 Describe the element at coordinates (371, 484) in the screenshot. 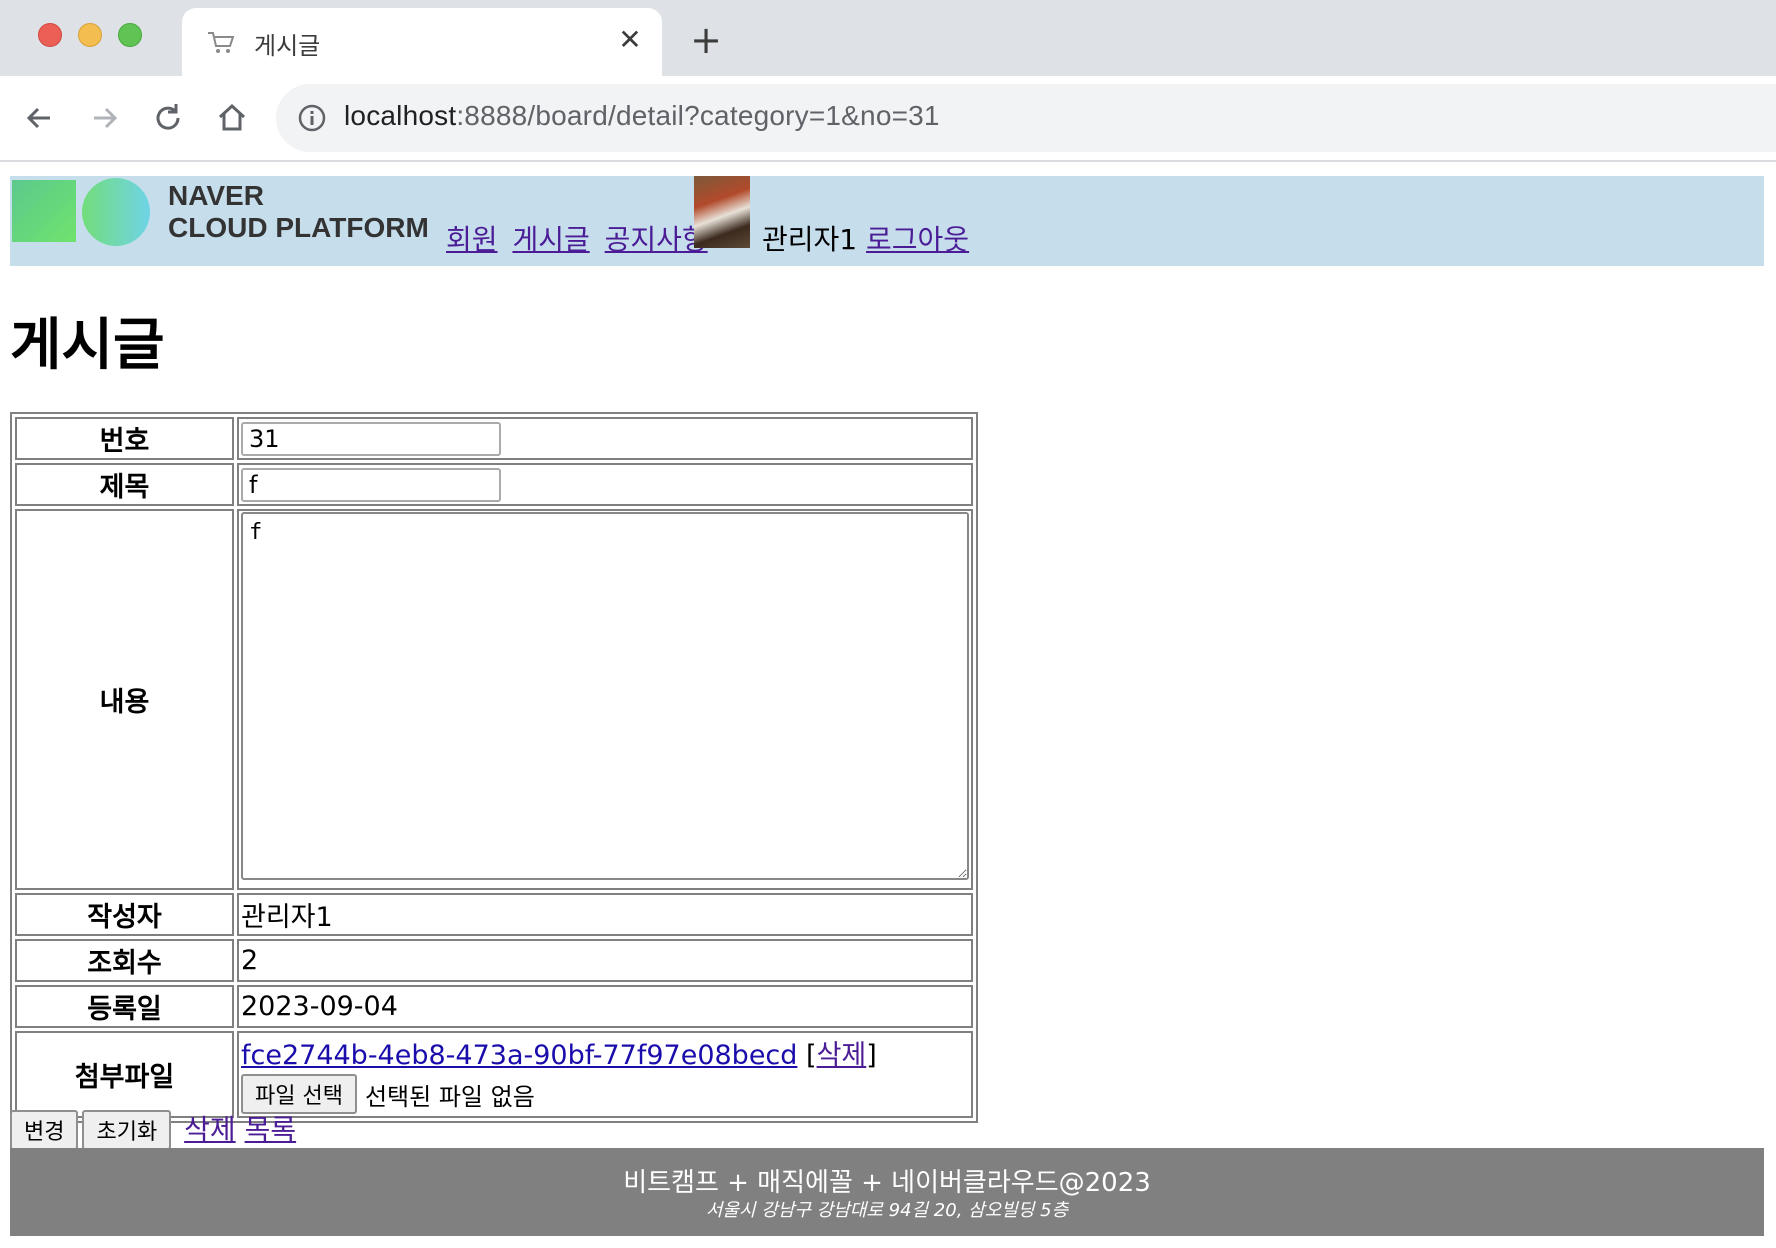

I see `title-input` at that location.